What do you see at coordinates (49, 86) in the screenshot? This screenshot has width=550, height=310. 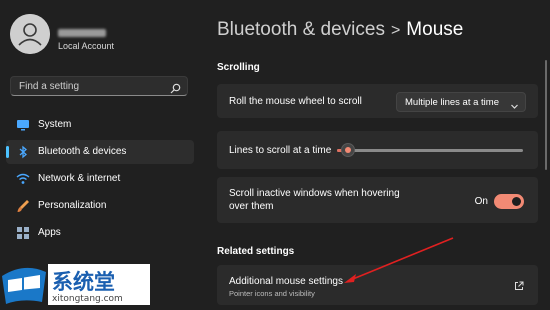 I see `search-placeholder: Find a setting` at bounding box center [49, 86].